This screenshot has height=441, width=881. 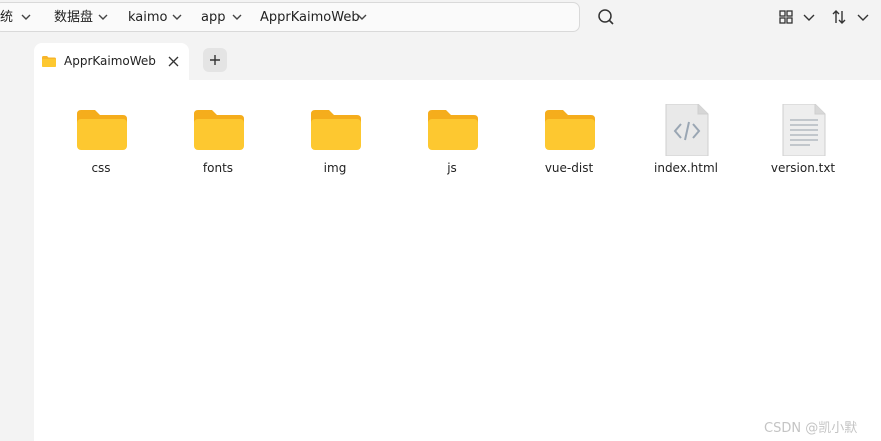 I want to click on close-icon, so click(x=173, y=61).